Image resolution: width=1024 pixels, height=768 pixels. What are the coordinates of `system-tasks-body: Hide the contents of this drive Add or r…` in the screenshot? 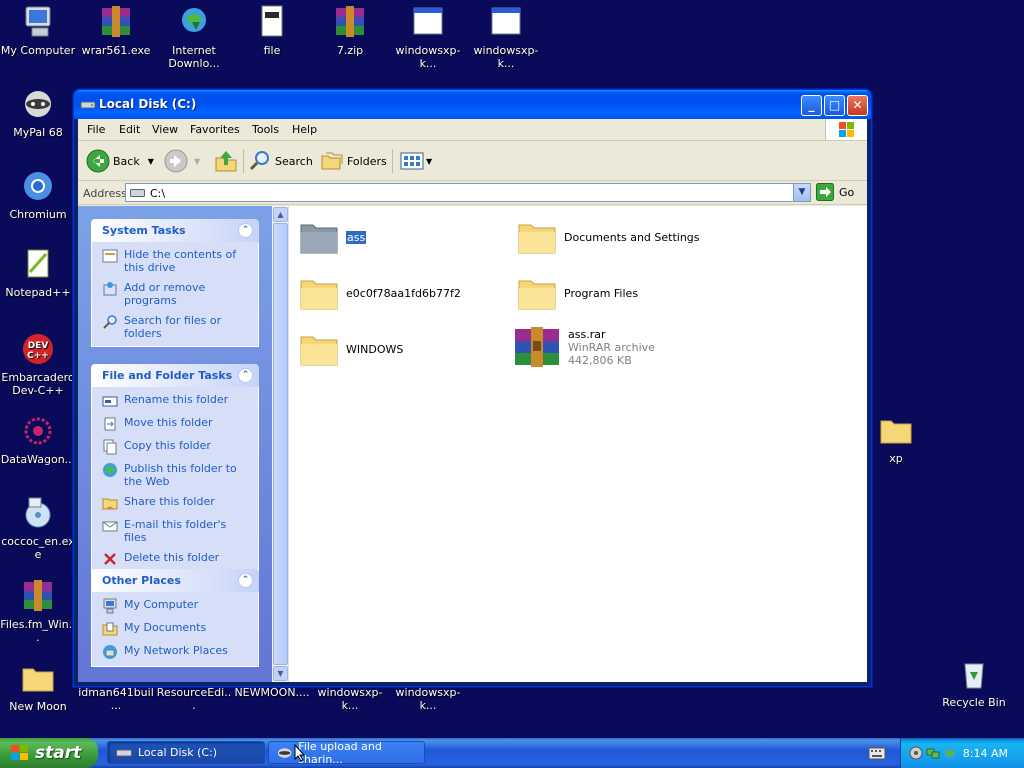 It's located at (175, 294).